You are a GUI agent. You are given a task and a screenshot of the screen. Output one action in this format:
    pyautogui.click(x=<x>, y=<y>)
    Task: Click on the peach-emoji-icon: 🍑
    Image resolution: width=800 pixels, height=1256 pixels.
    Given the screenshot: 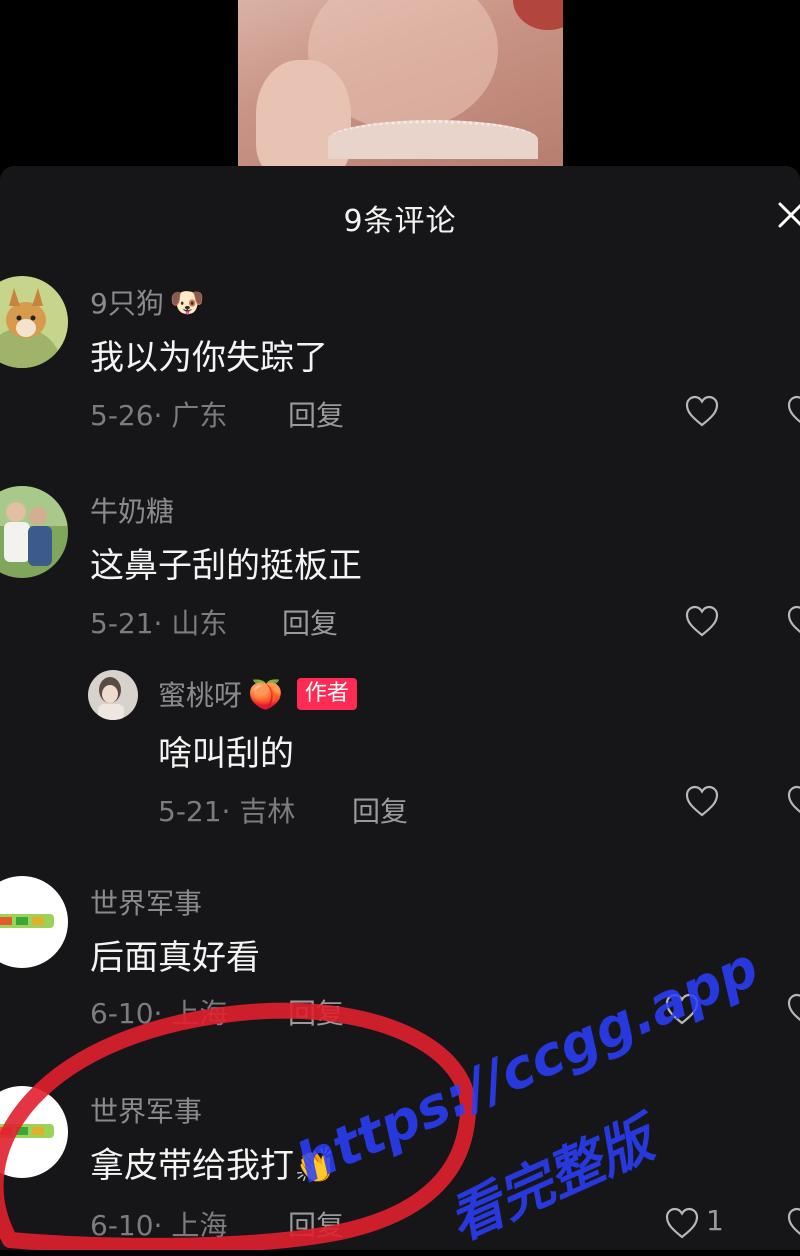 What is the action you would take?
    pyautogui.click(x=265, y=694)
    